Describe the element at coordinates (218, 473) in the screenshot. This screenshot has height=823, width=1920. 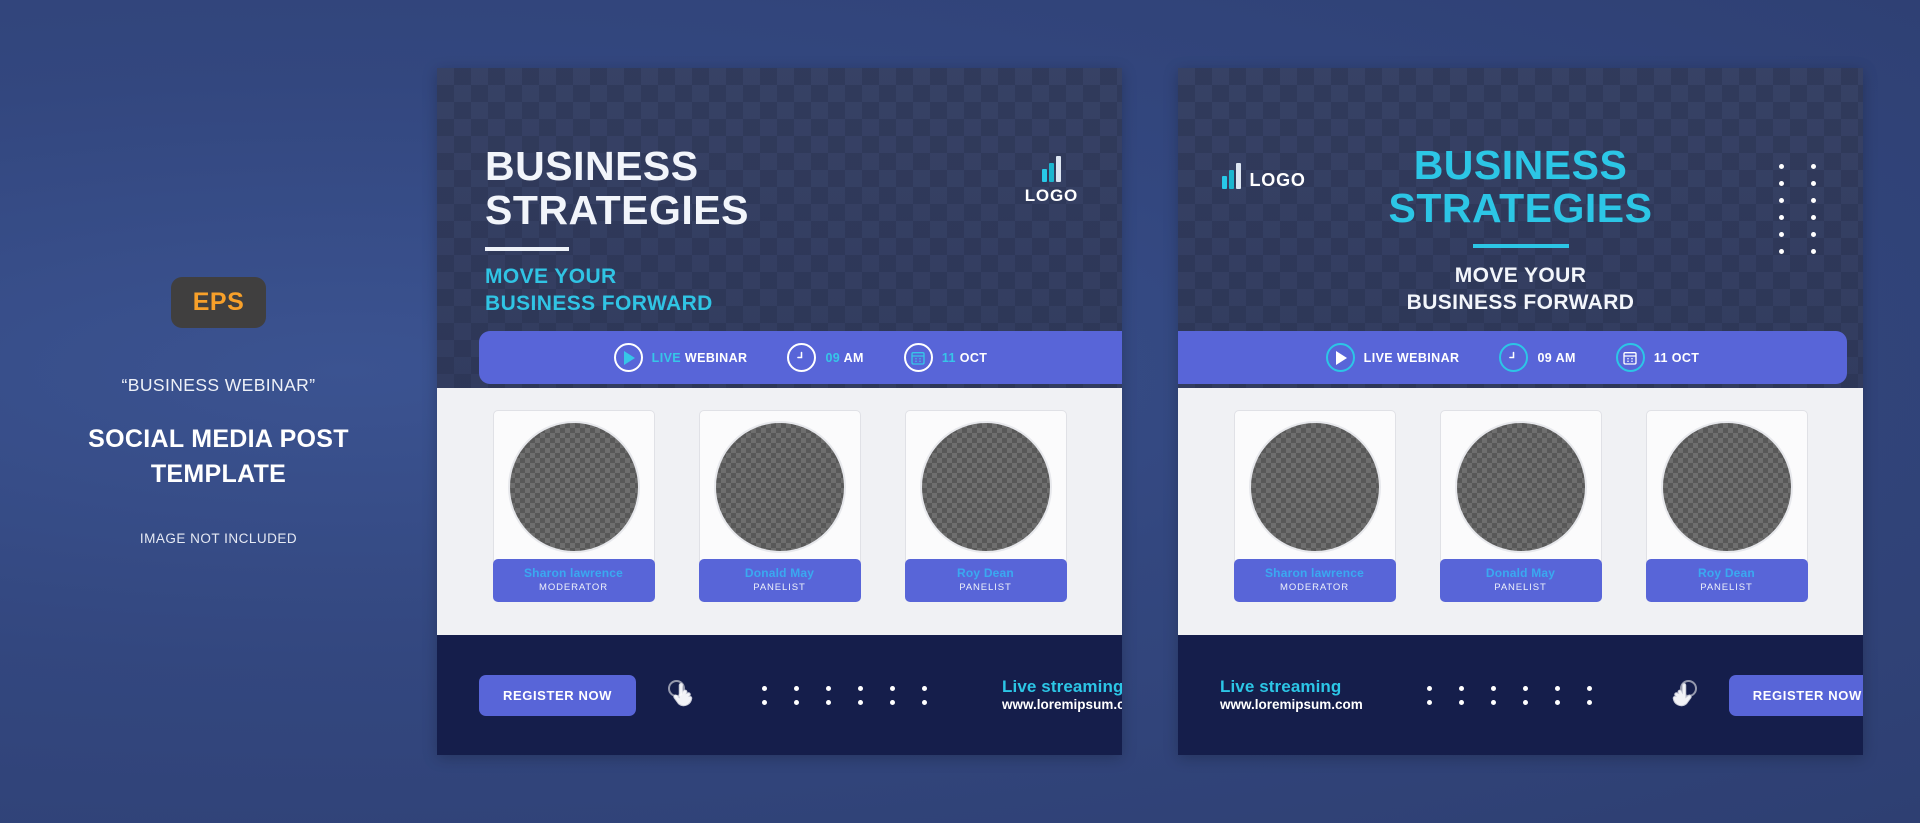
I see `panel-title-line2: TEMPLATE` at that location.